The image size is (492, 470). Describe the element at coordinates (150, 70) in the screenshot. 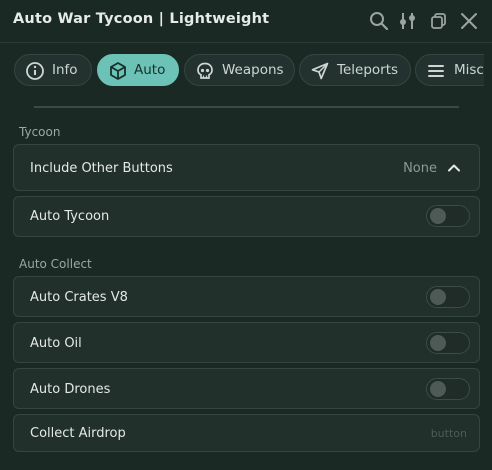

I see `tab-auto-label: Auto` at that location.